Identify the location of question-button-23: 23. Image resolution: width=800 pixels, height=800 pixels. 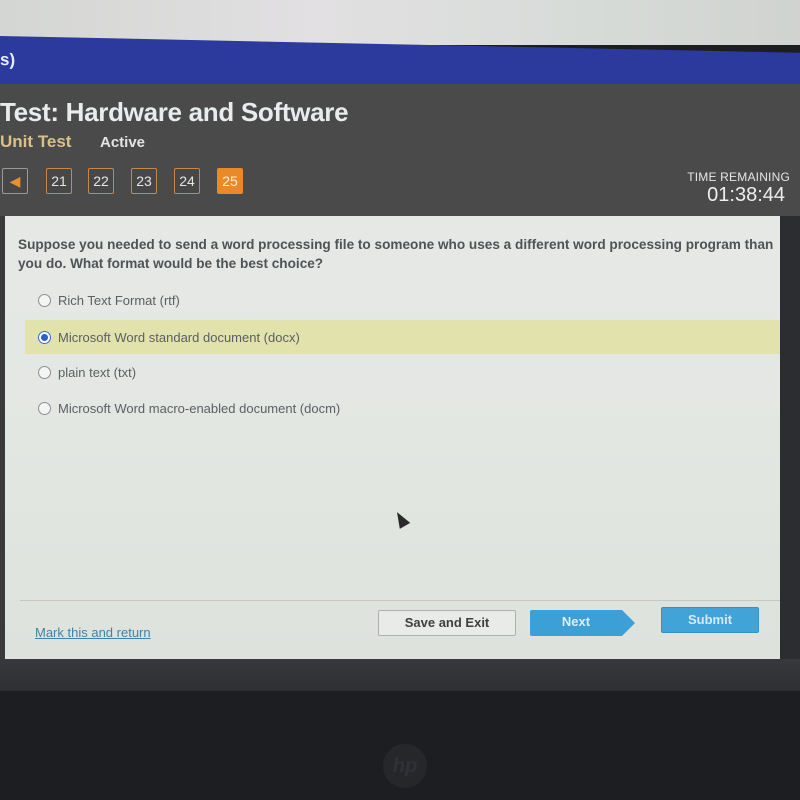
(144, 181).